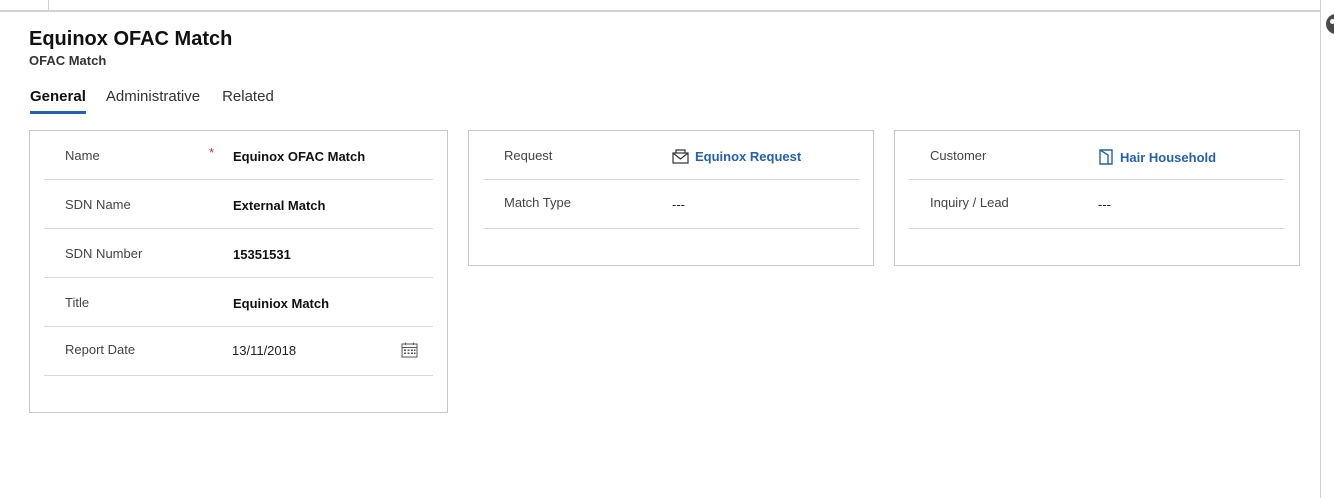 The width and height of the screenshot is (1334, 498). What do you see at coordinates (748, 156) in the screenshot?
I see `request-link-text: Equinox Request` at bounding box center [748, 156].